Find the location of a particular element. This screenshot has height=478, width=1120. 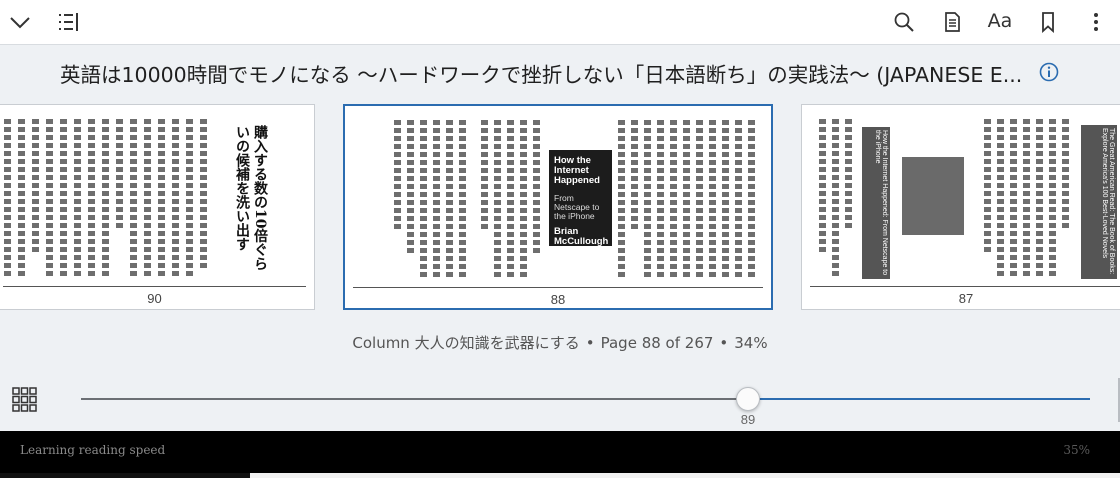

font-label: Aa is located at coordinates (1000, 21).